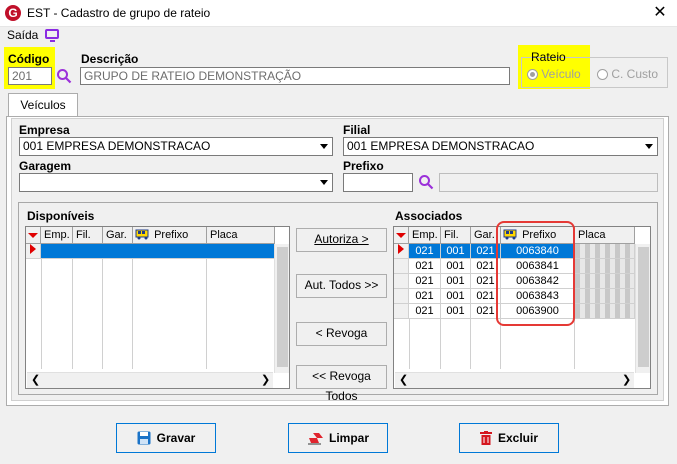 This screenshot has height=464, width=677. Describe the element at coordinates (315, 439) in the screenshot. I see `eraser-icon` at that location.